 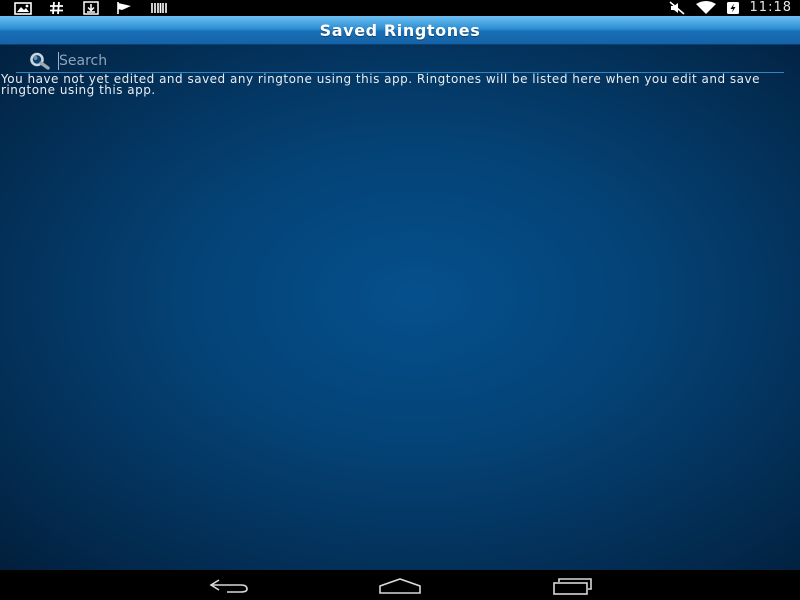 I want to click on recent-apps-button, so click(x=572, y=586).